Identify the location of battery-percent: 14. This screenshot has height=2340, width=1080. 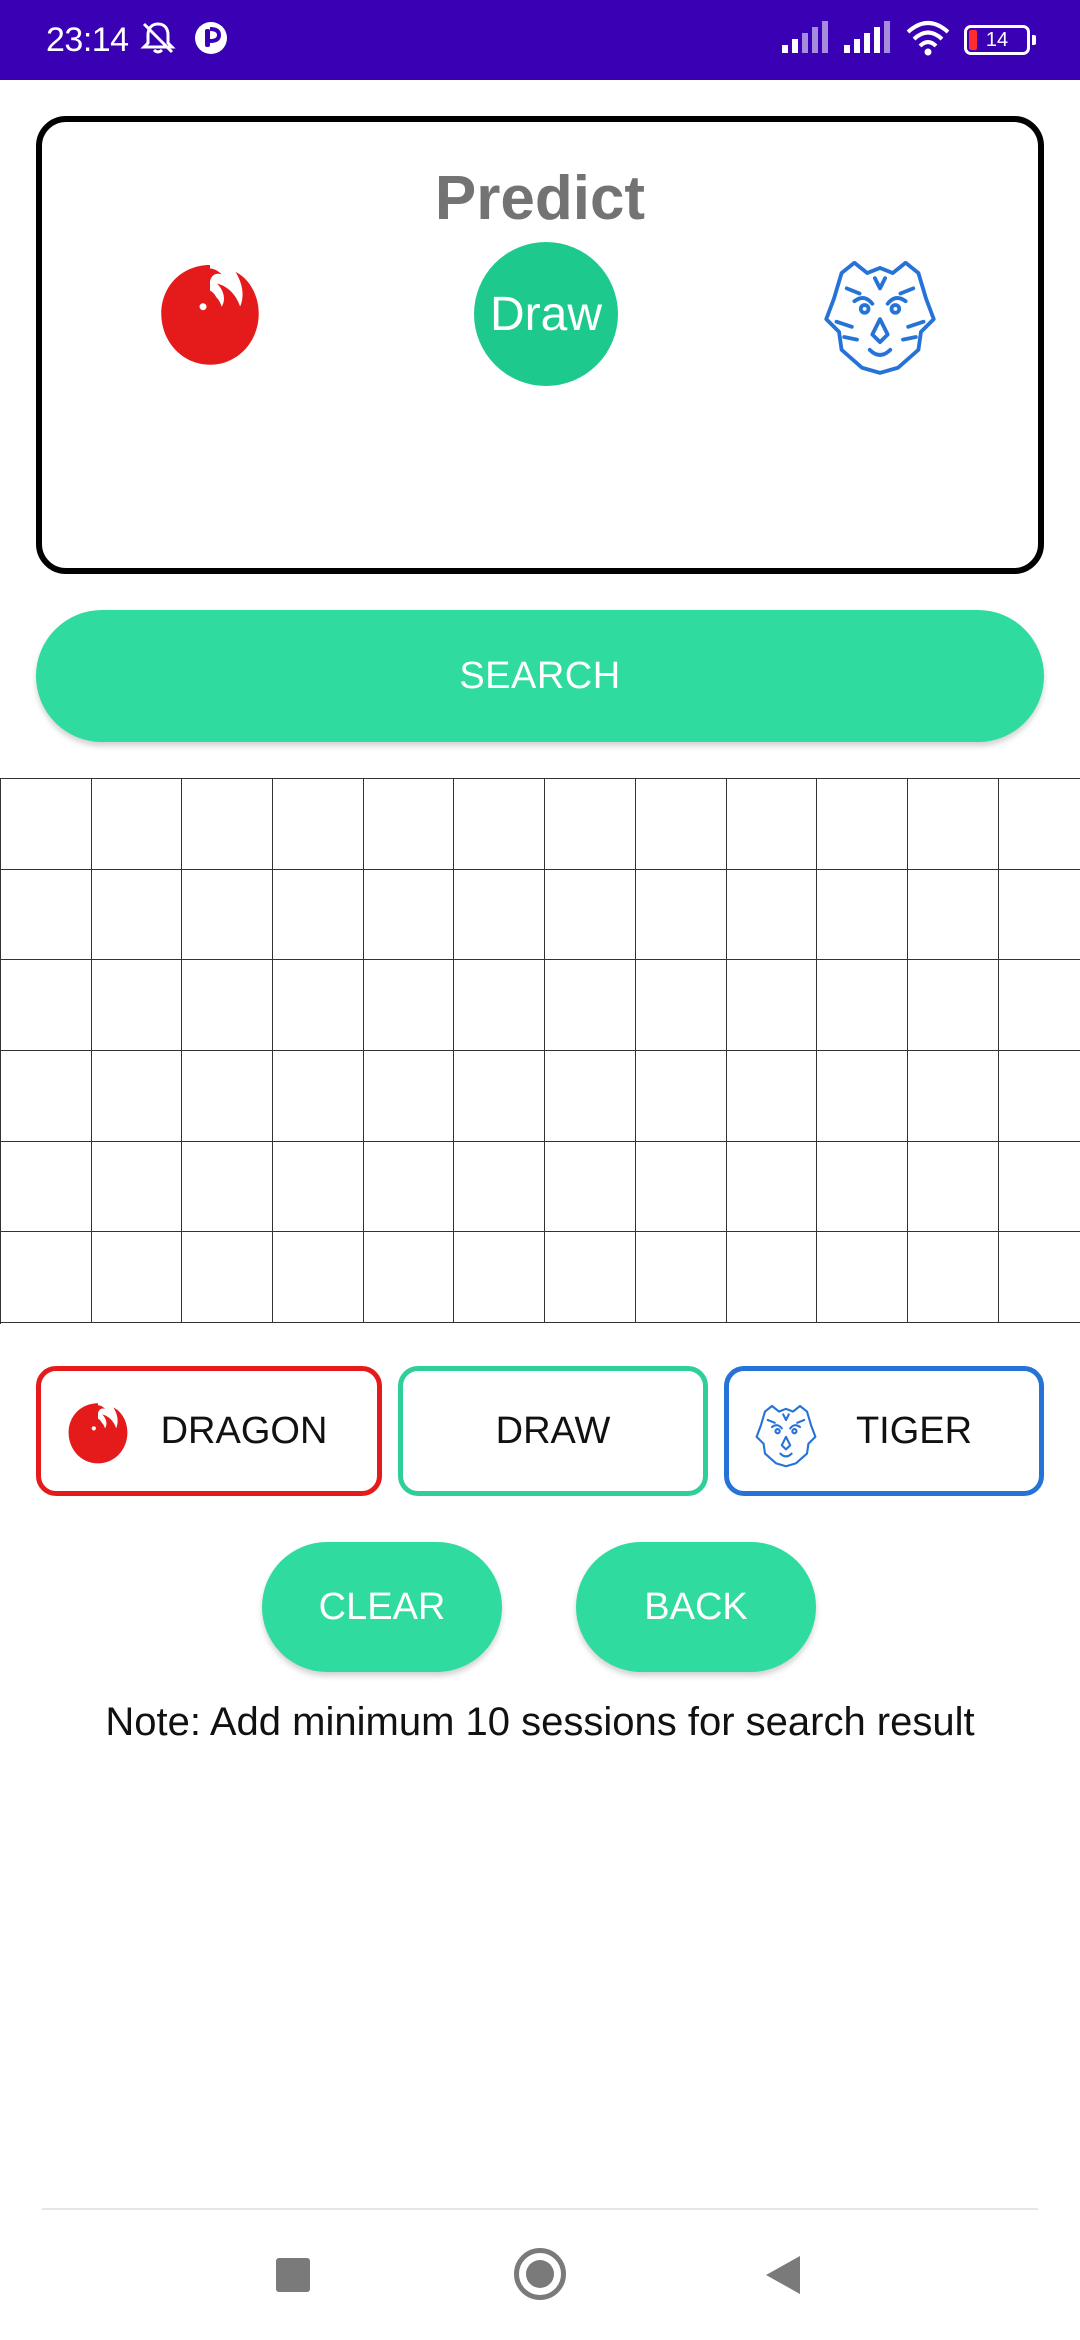
(997, 40).